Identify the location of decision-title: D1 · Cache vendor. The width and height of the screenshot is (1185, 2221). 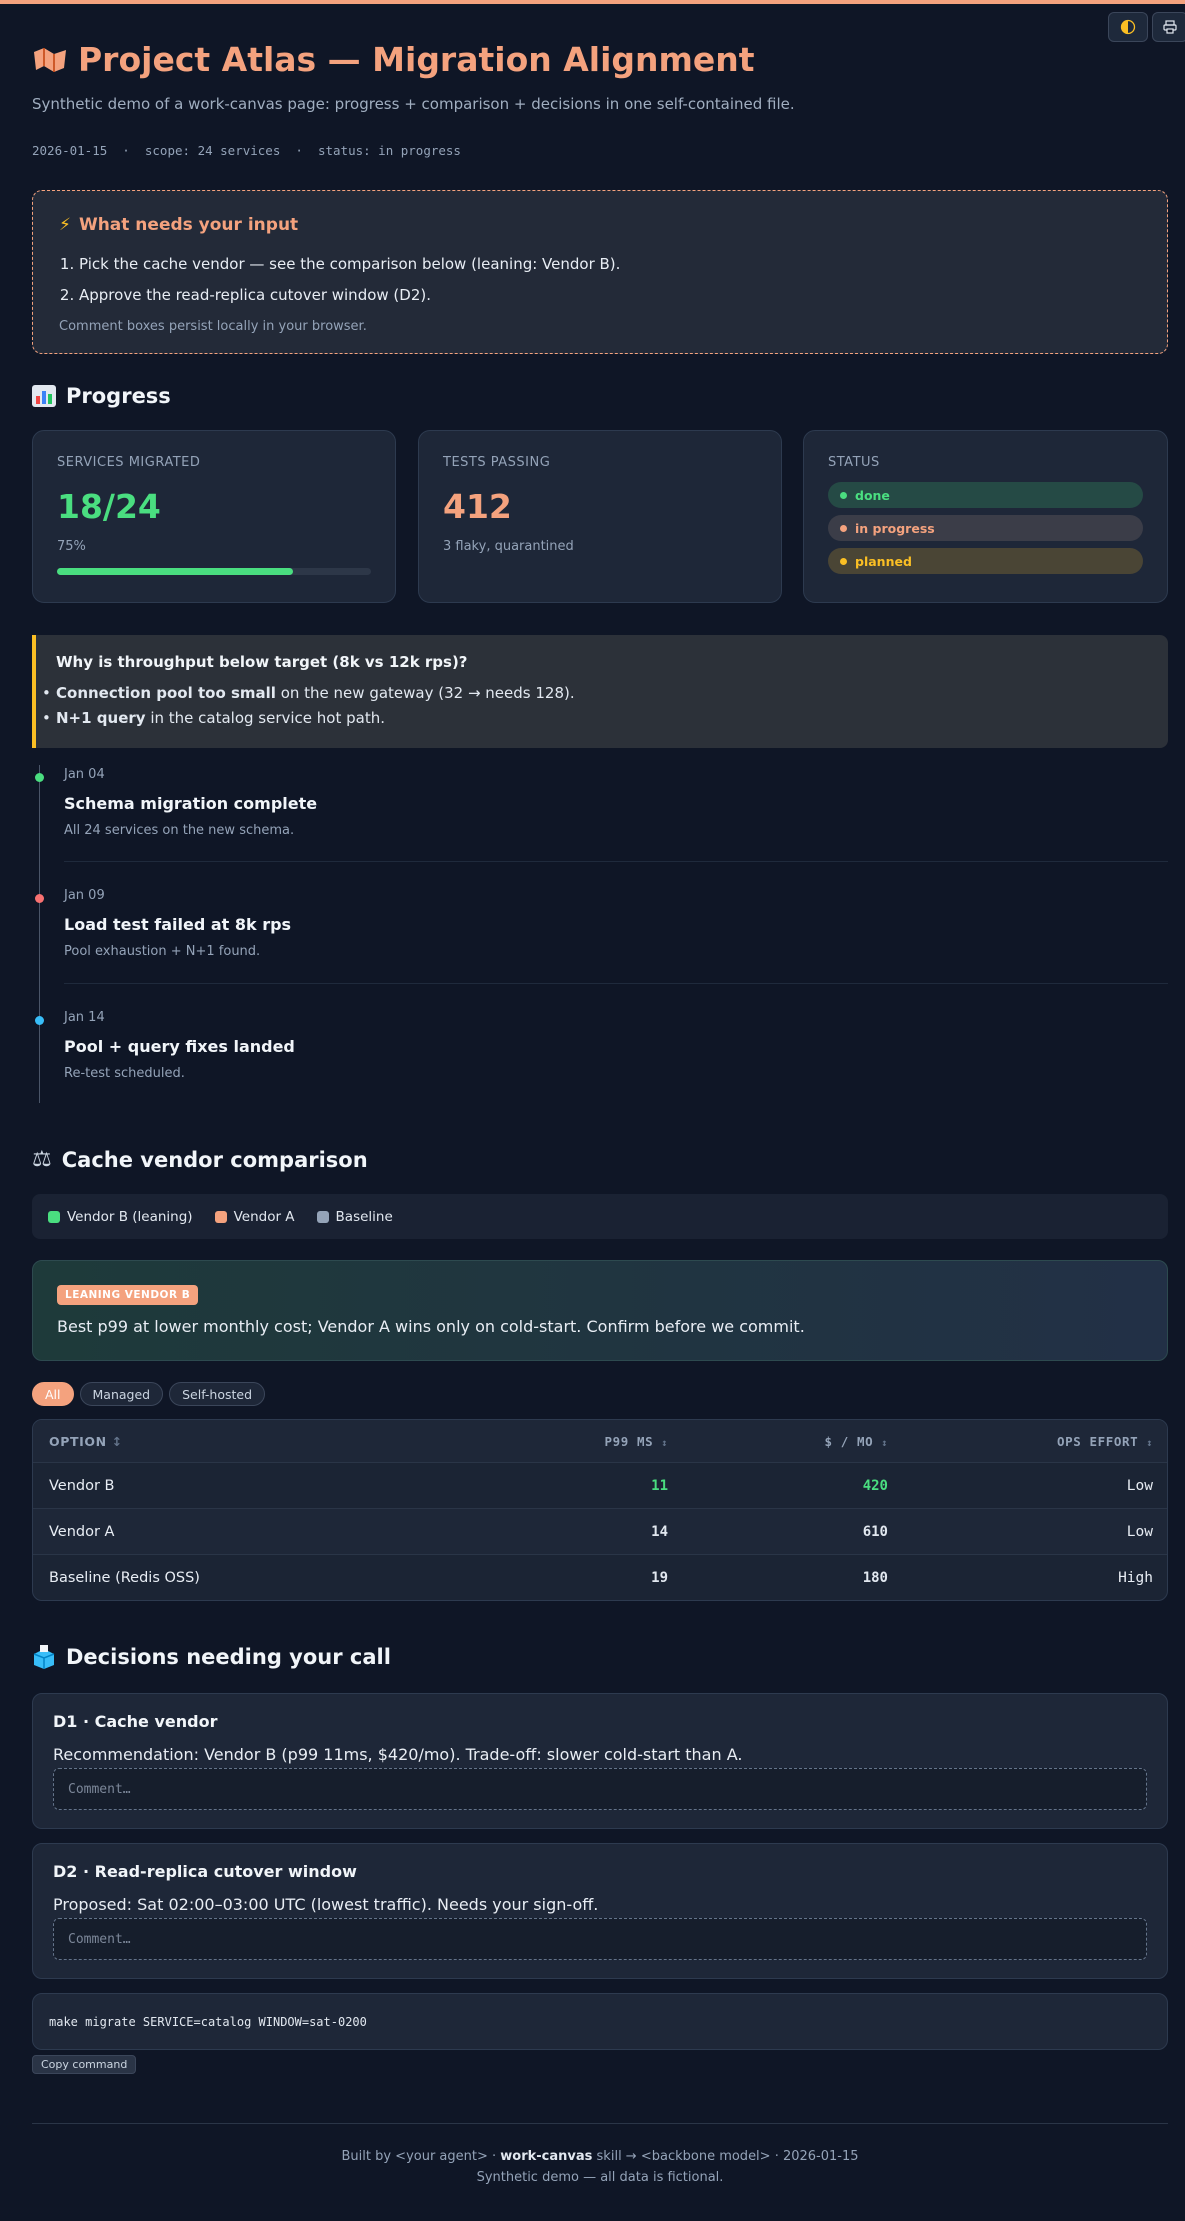
(135, 1721).